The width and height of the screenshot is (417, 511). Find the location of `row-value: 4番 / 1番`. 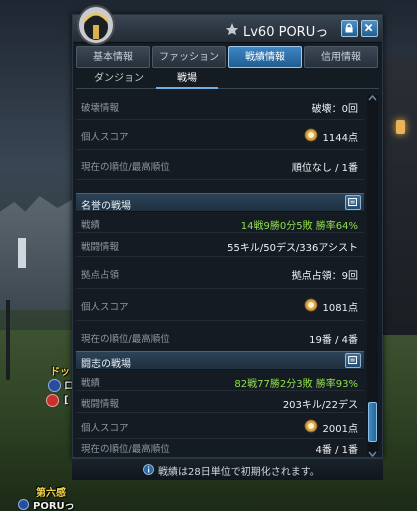

row-value: 4番 / 1番 is located at coordinates (336, 450).